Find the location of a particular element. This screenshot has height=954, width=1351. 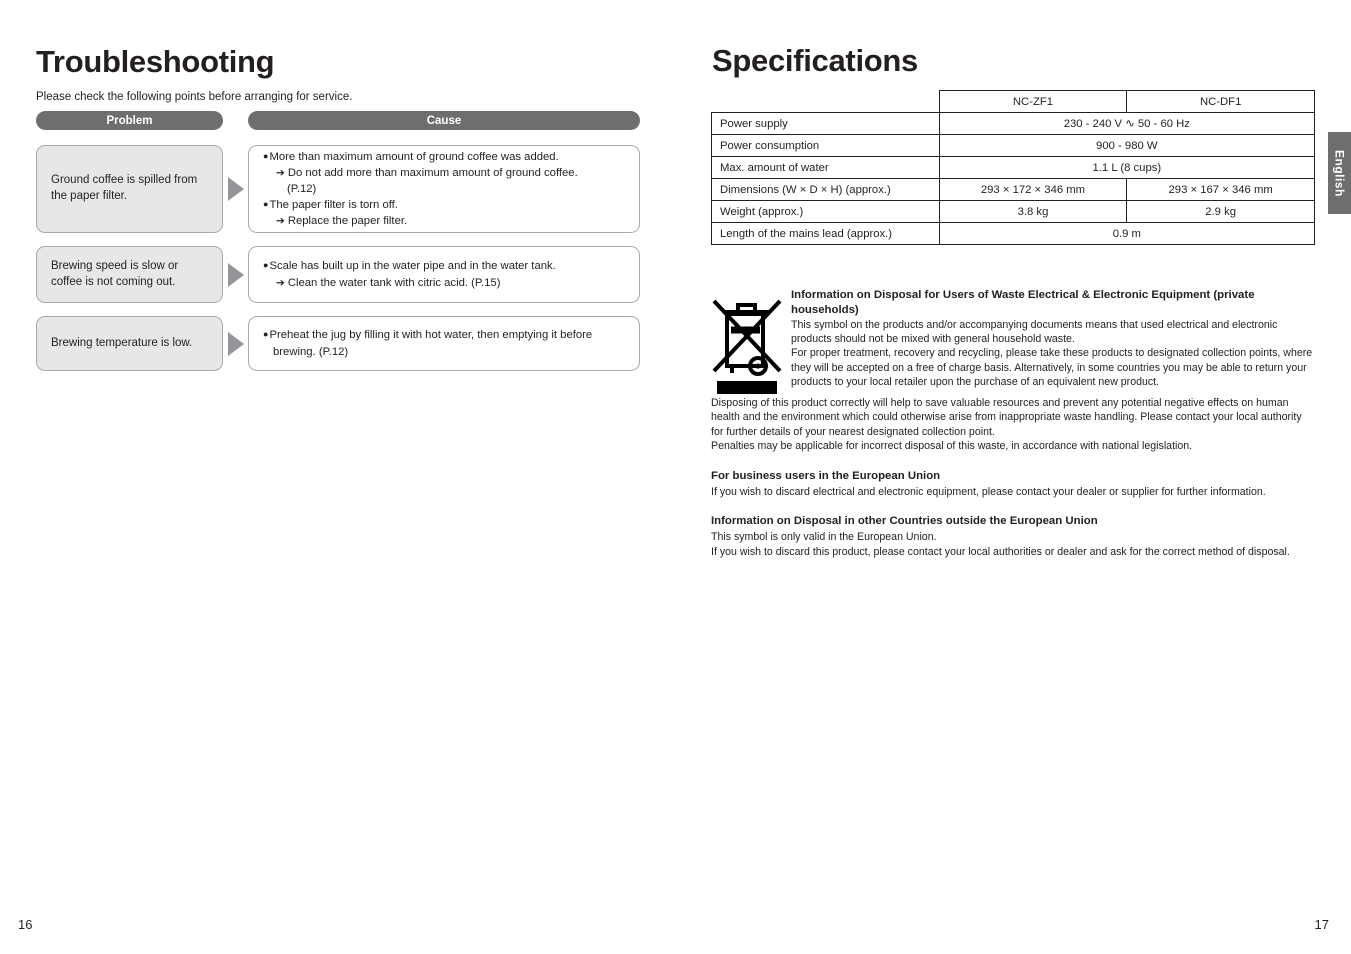

spec-label: Max. amount of water is located at coordinates (825, 167).